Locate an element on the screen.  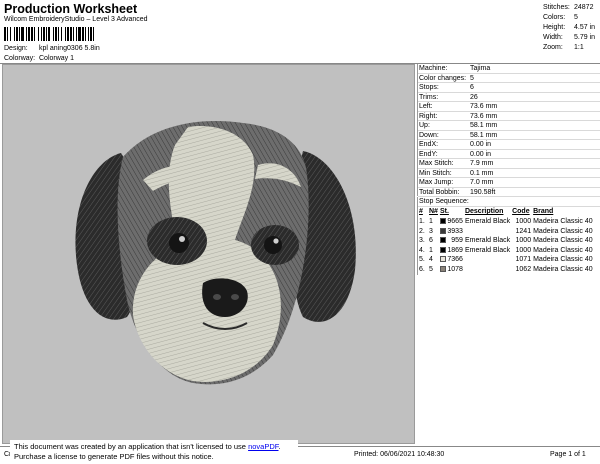
table-header-row: # N# St. Description Code Brand is located at coordinates (509, 212).